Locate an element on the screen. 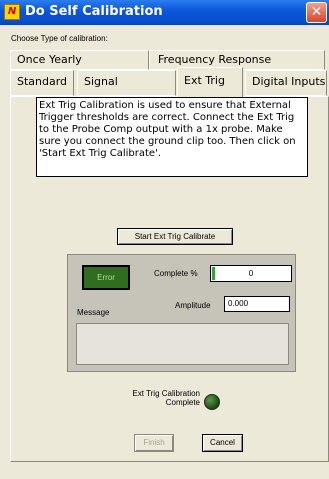 The image size is (329, 479). start-ext-trig-calibrate-button: Start Ext Trig Calibrate is located at coordinates (175, 236).